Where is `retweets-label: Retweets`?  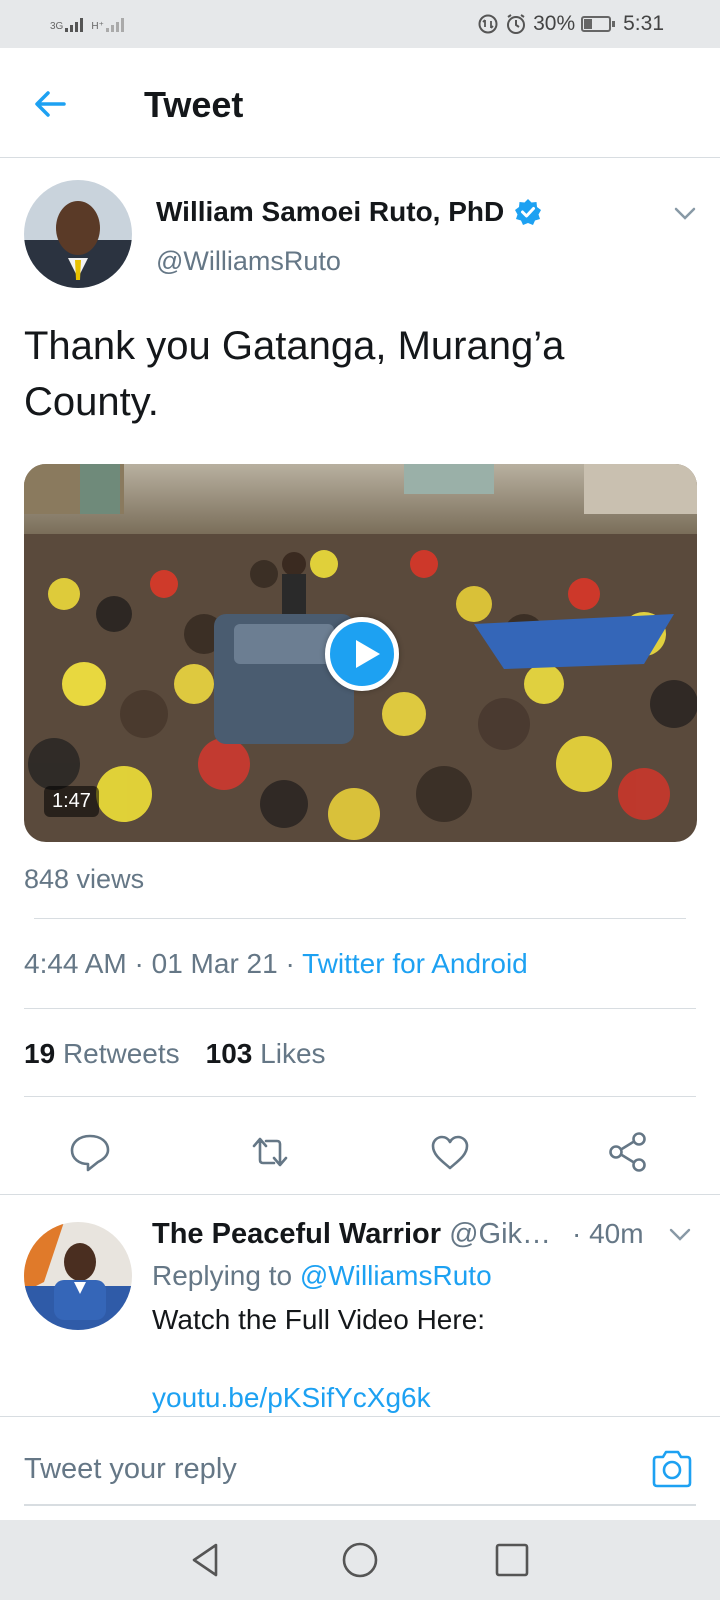 retweets-label: Retweets is located at coordinates (121, 1053).